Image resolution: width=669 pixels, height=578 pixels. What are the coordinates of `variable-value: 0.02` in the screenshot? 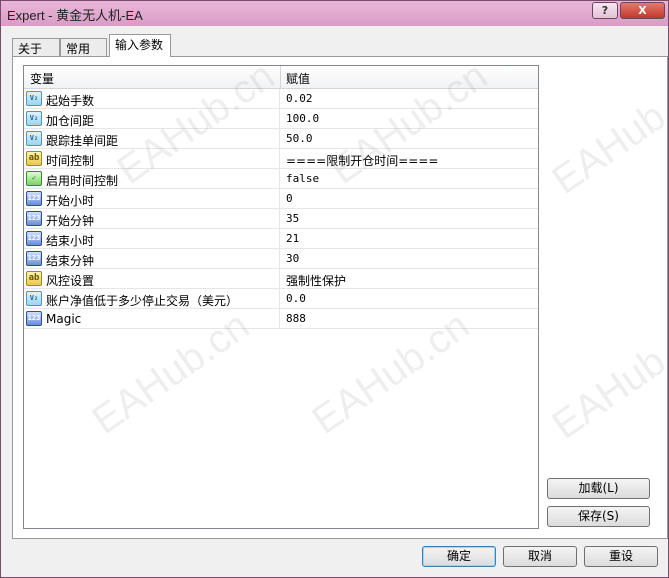 It's located at (299, 98).